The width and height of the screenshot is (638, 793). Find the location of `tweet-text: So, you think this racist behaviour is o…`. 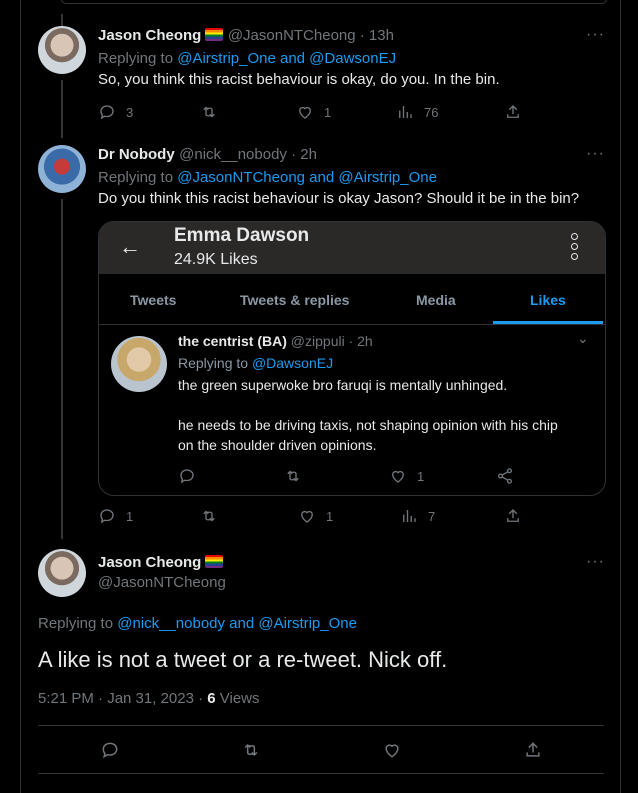

tweet-text: So, you think this racist behaviour is o… is located at coordinates (299, 79).